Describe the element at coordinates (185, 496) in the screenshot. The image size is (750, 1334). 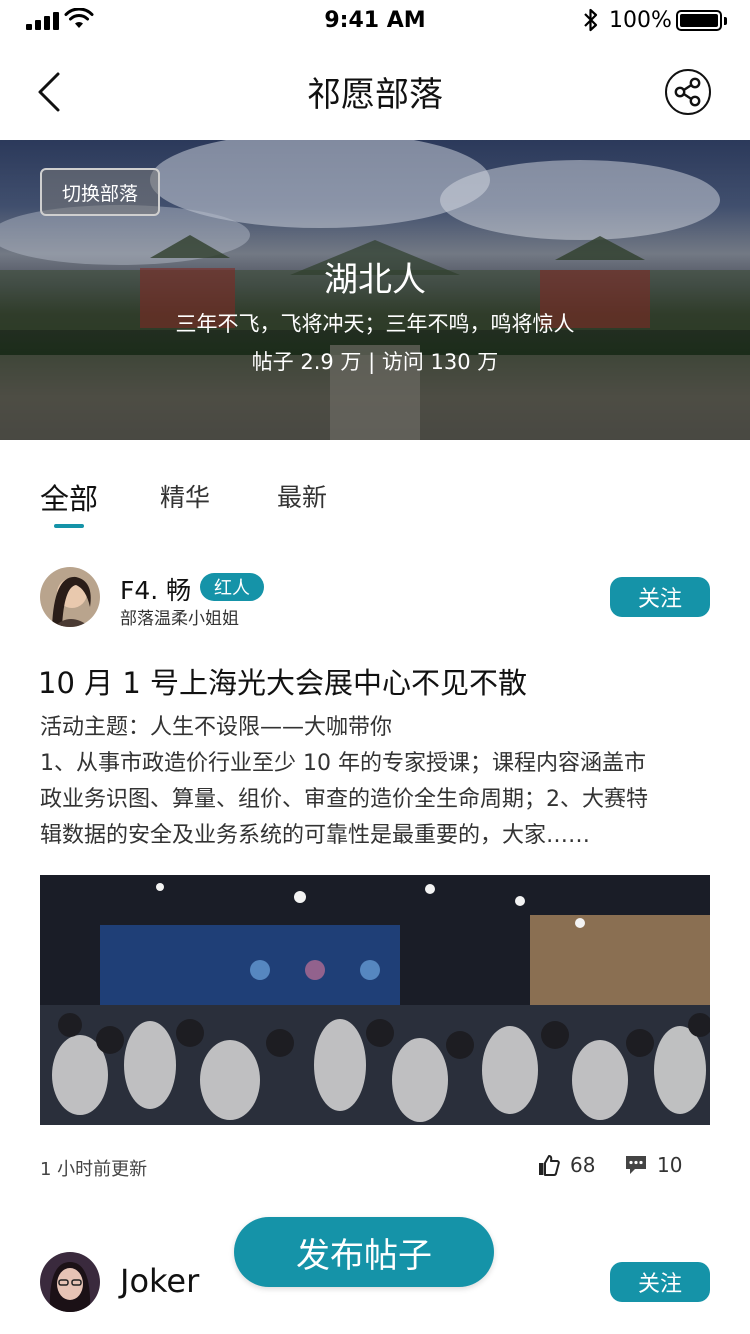
I see `tab-featured: 精华` at that location.